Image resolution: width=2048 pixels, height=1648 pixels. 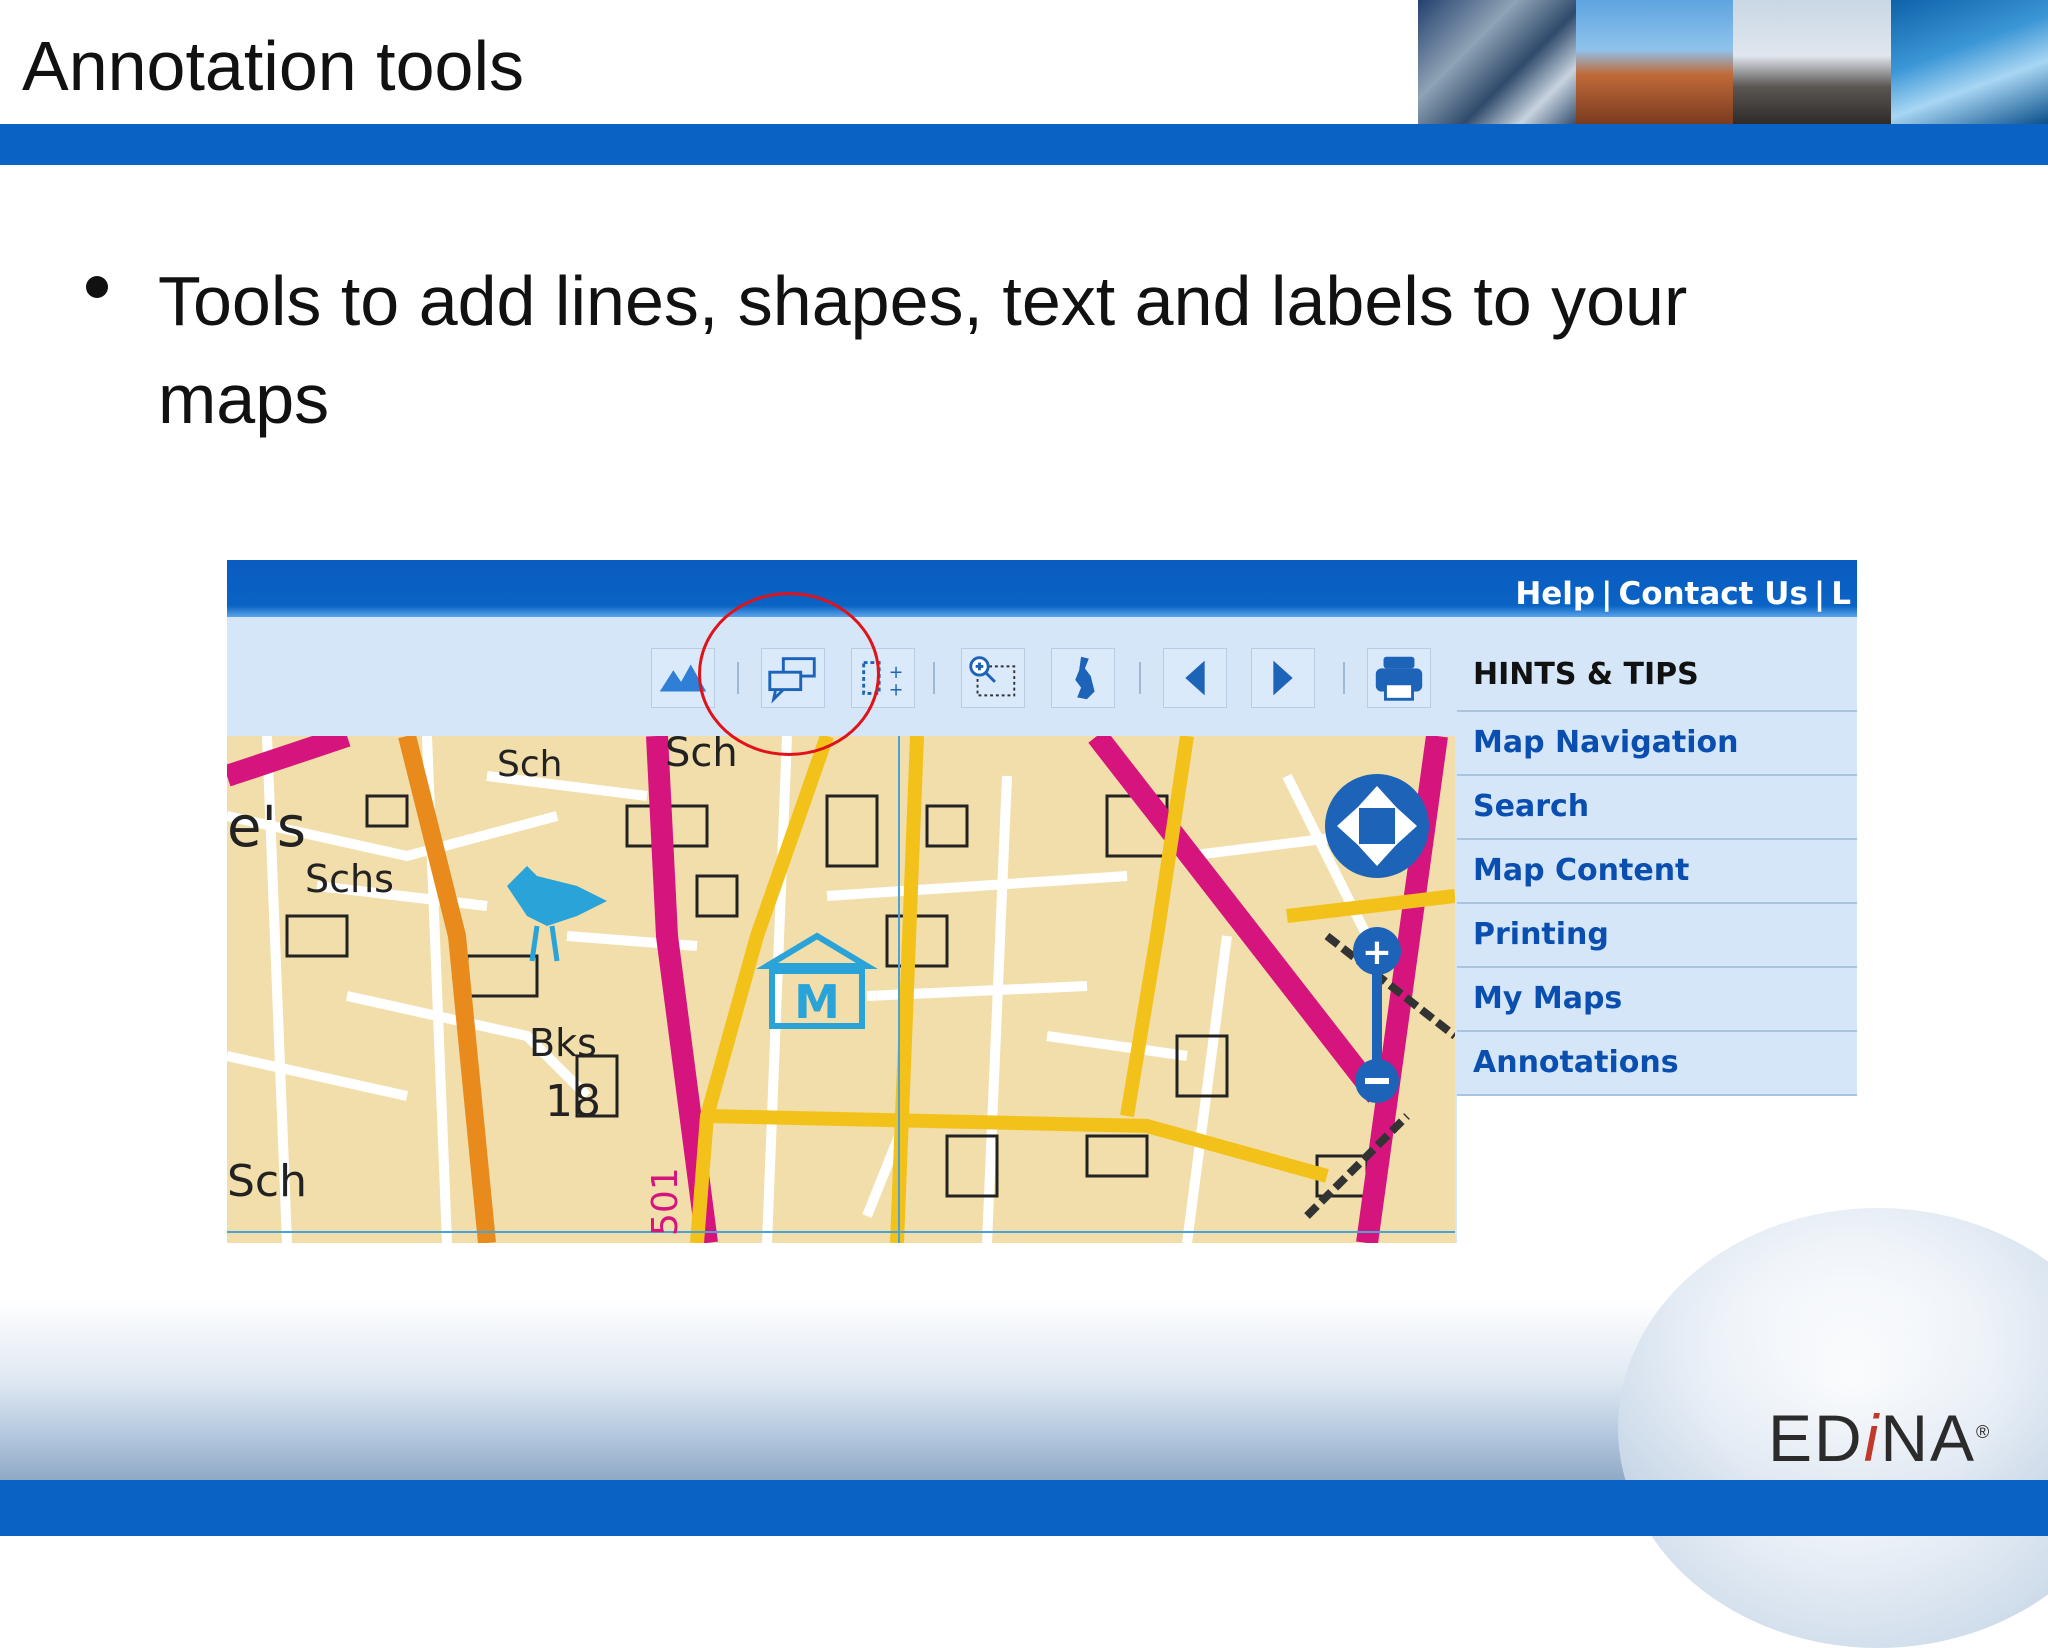 I want to click on contact-us-link: Contact Us, so click(x=1712, y=594).